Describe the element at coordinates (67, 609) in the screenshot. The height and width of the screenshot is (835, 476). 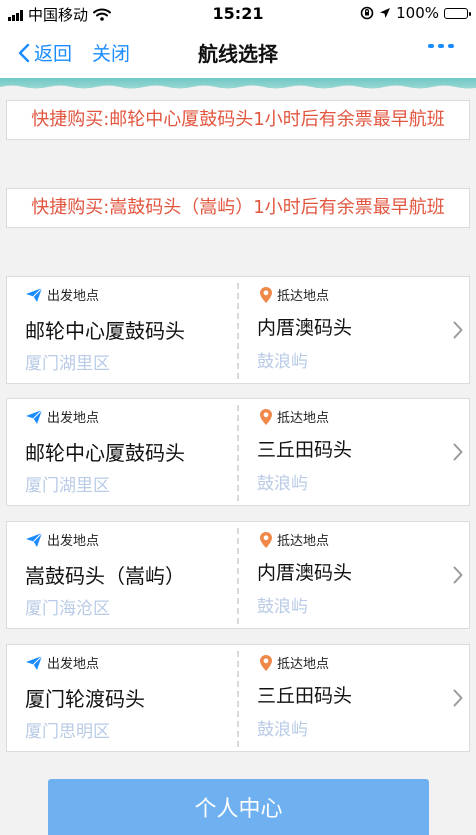
I see `departure-area: 厦门海沧区` at that location.